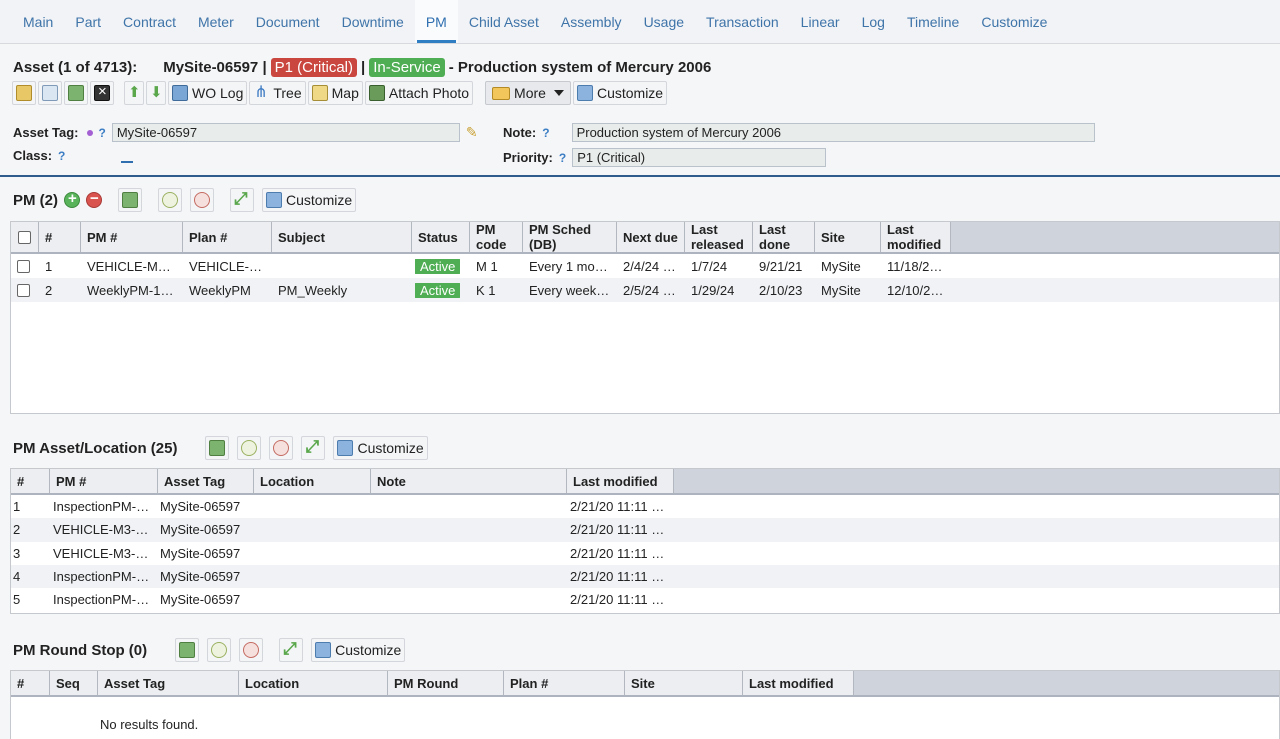  Describe the element at coordinates (130, 200) in the screenshot. I see `pm-export-button` at that location.